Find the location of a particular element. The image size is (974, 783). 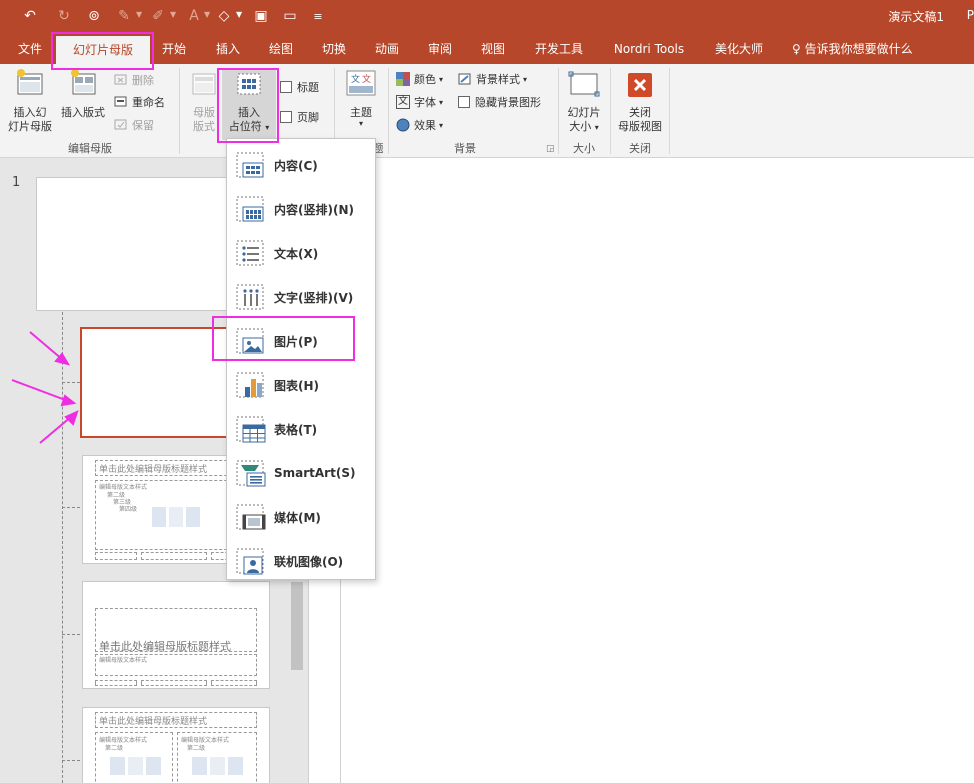

menu-item-text: 文本(X) is located at coordinates (301, 253).